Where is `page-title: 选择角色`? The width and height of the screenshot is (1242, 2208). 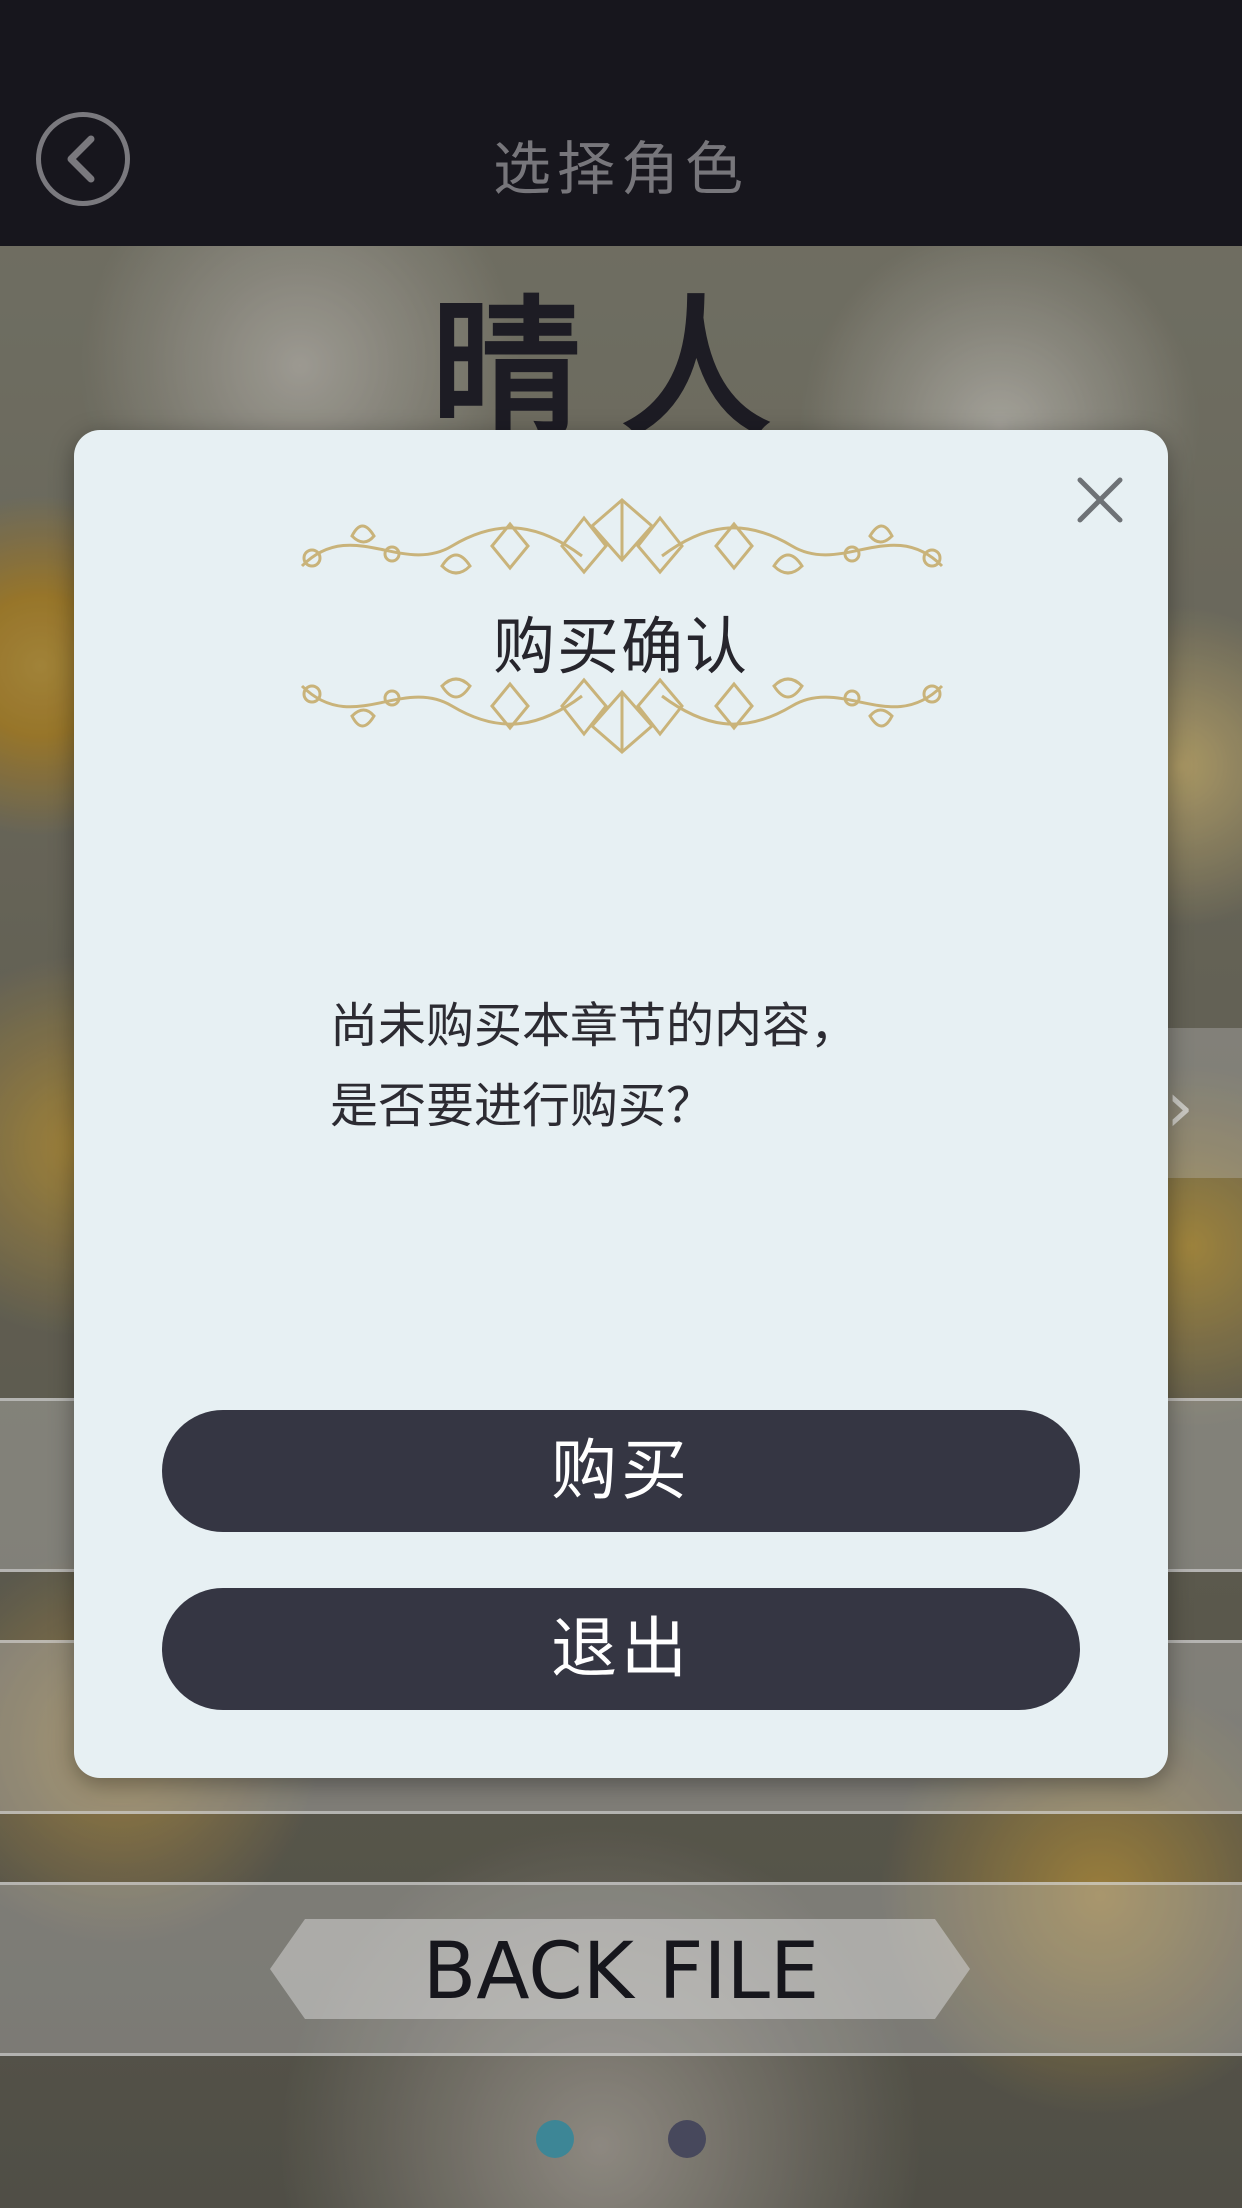
page-title: 选择角色 is located at coordinates (620, 169).